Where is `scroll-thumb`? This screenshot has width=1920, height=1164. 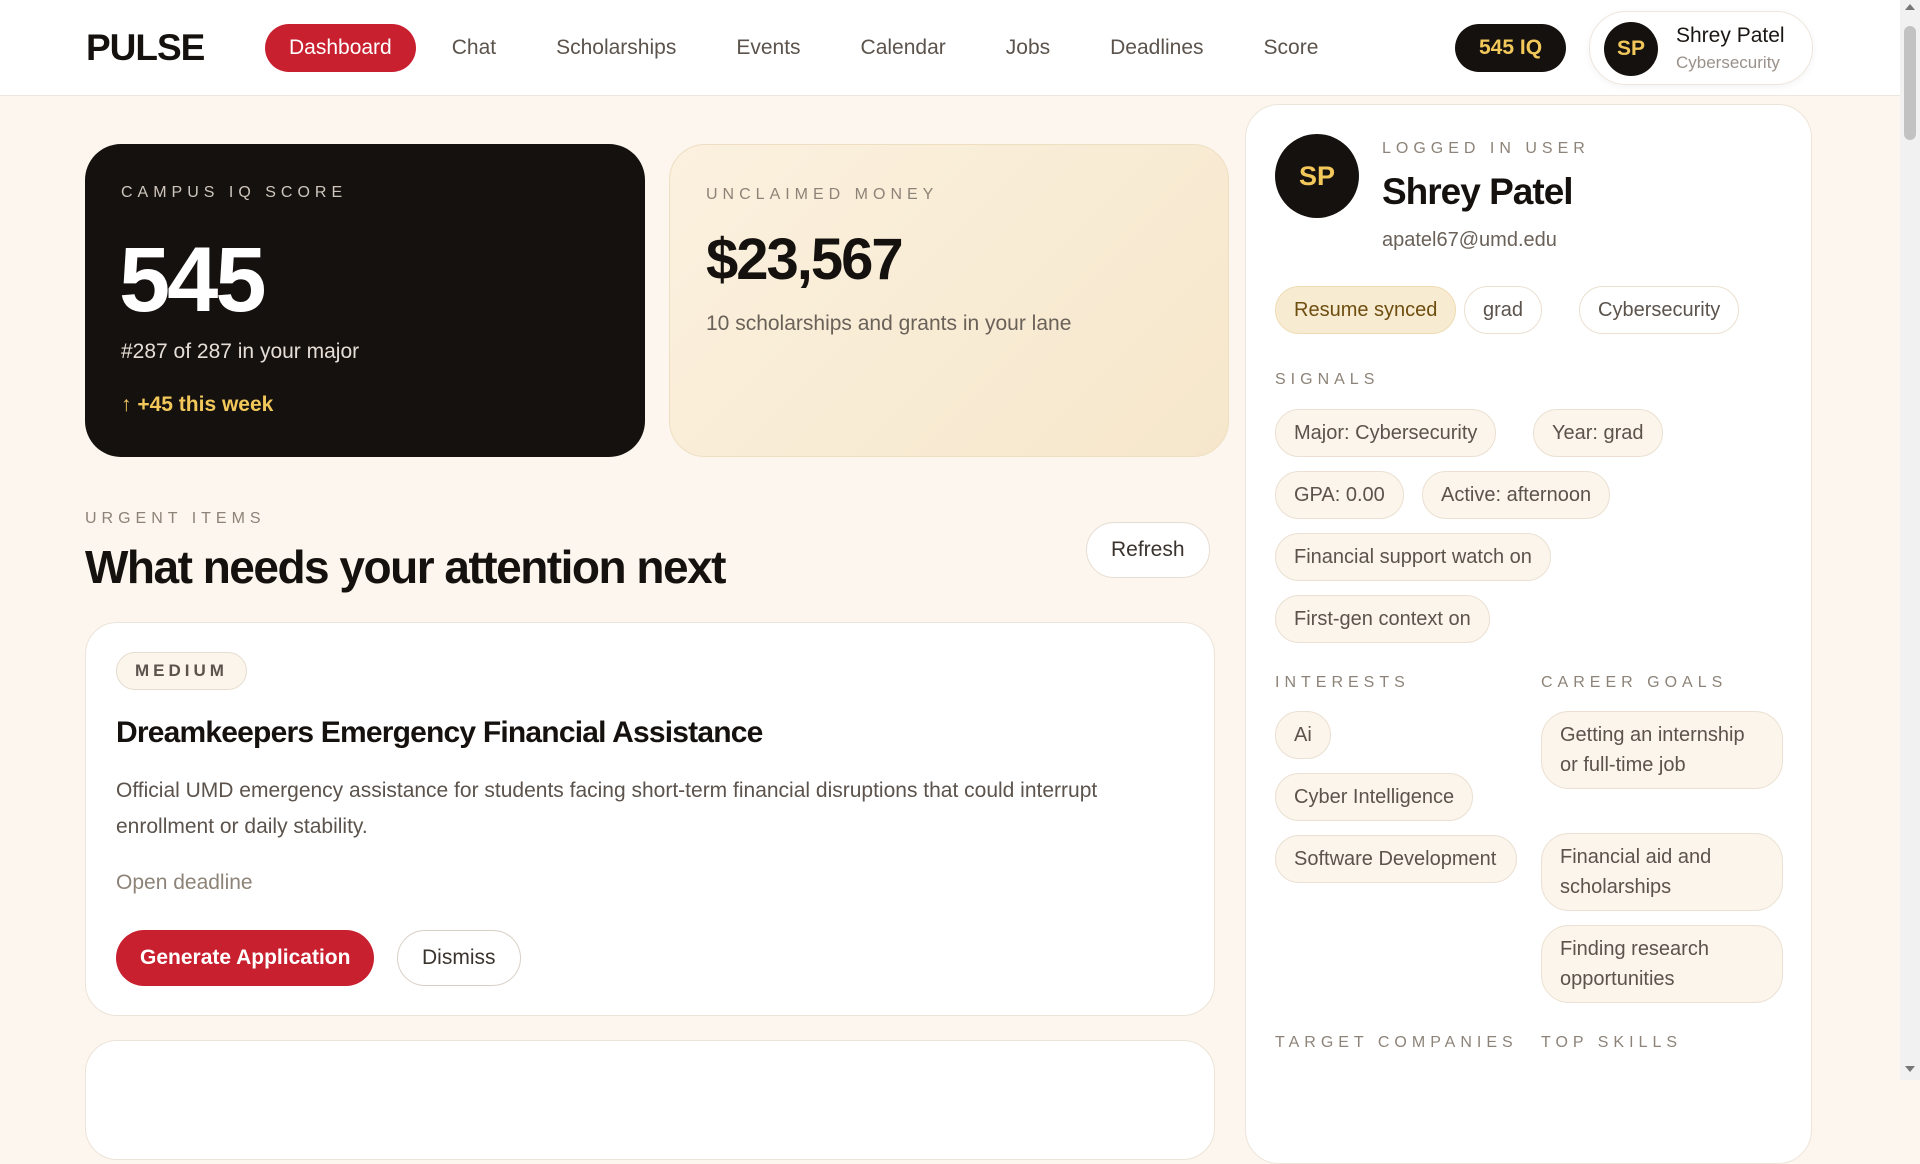 scroll-thumb is located at coordinates (1910, 83).